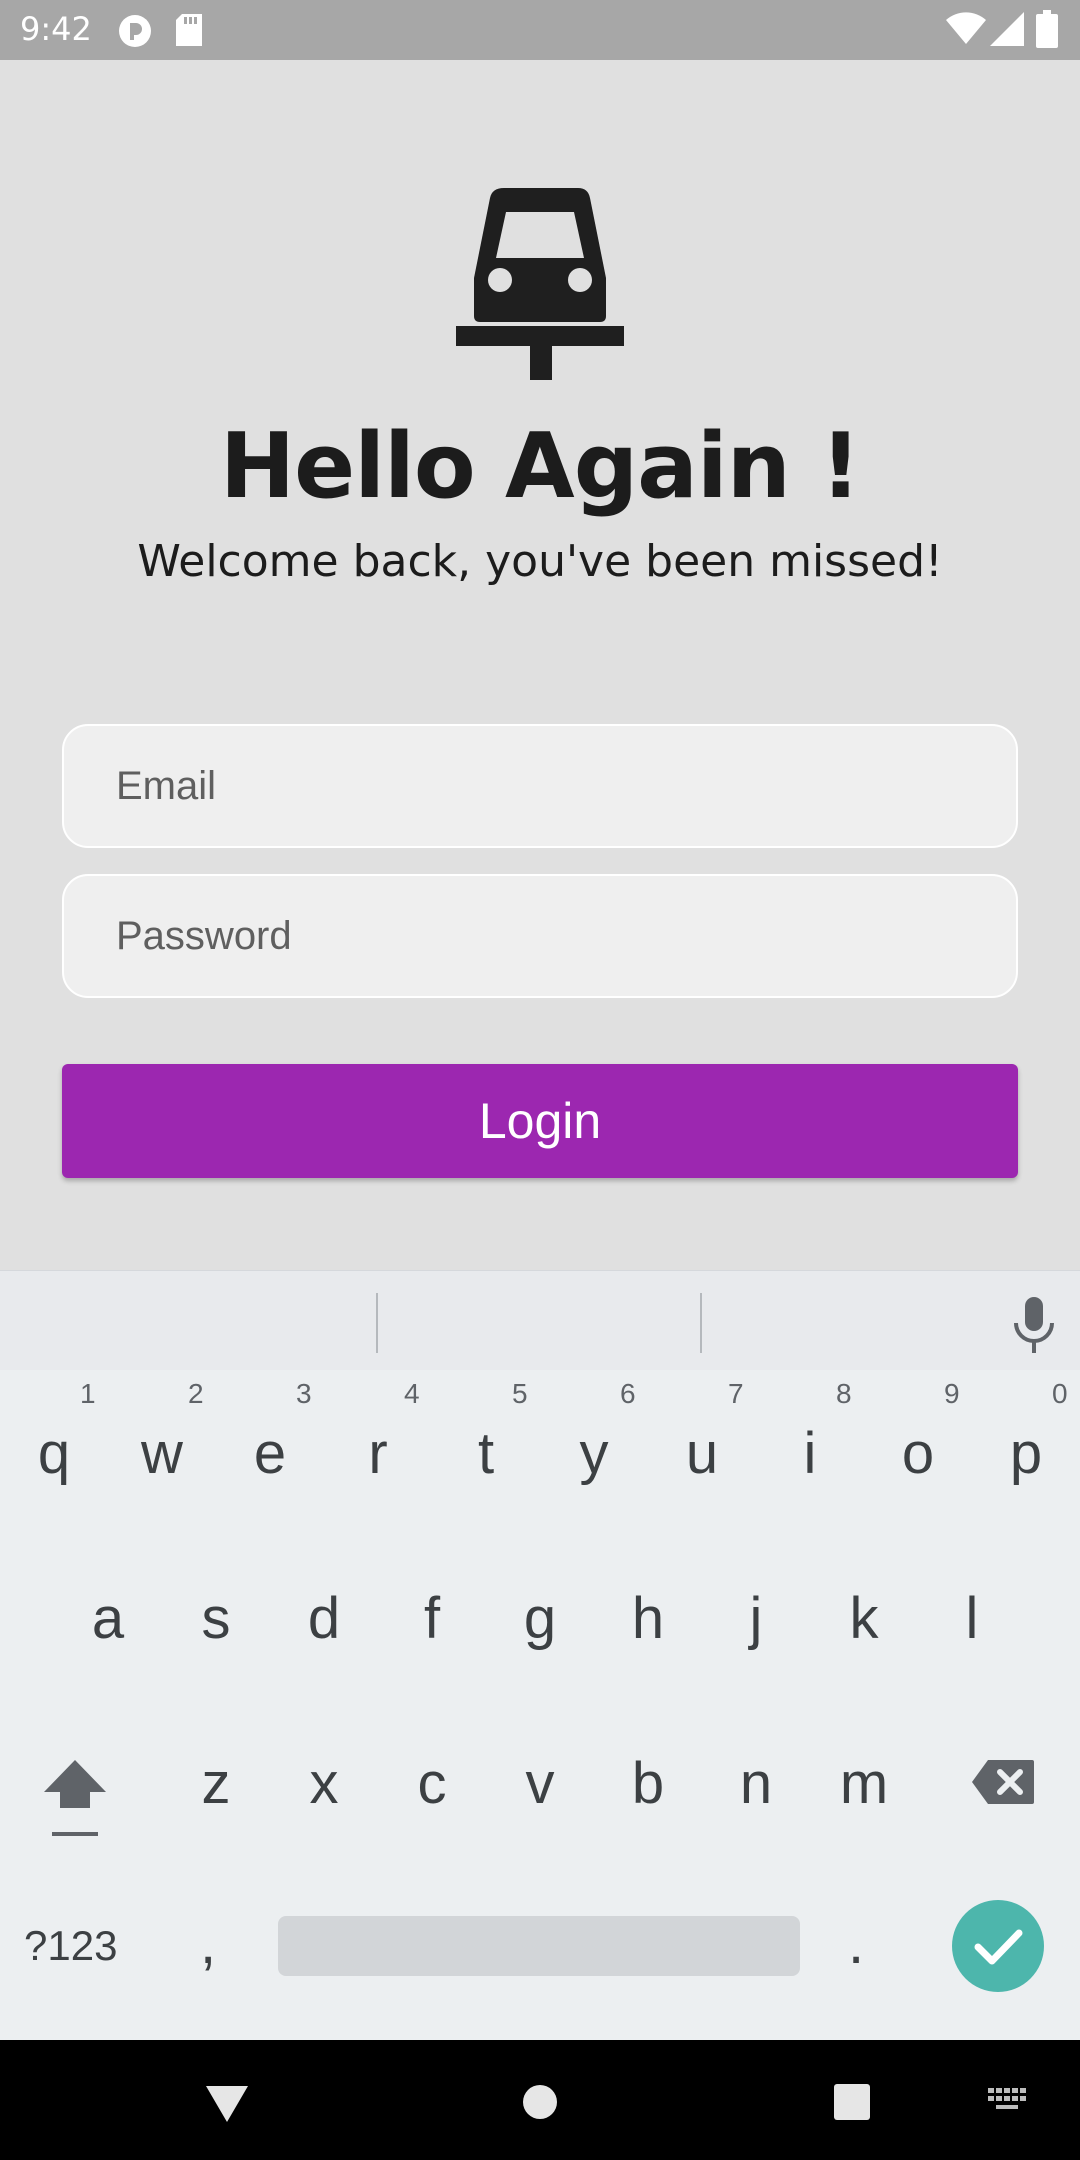 Image resolution: width=1080 pixels, height=2160 pixels. What do you see at coordinates (702, 1453) in the screenshot?
I see `key-label: u` at bounding box center [702, 1453].